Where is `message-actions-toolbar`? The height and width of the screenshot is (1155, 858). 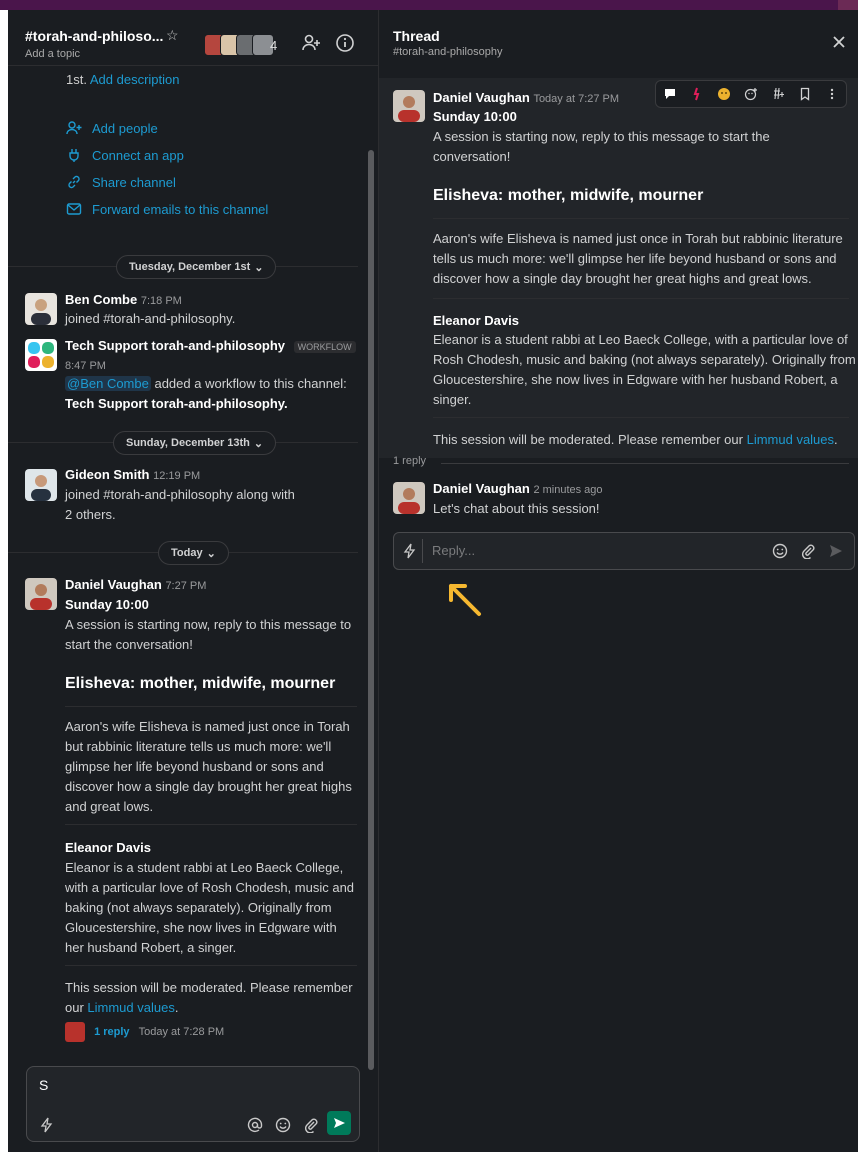
message-actions-toolbar is located at coordinates (751, 94).